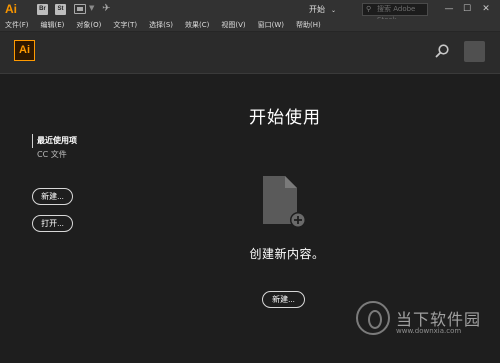  What do you see at coordinates (88, 25) in the screenshot?
I see `menu-object: 对象(O)` at bounding box center [88, 25].